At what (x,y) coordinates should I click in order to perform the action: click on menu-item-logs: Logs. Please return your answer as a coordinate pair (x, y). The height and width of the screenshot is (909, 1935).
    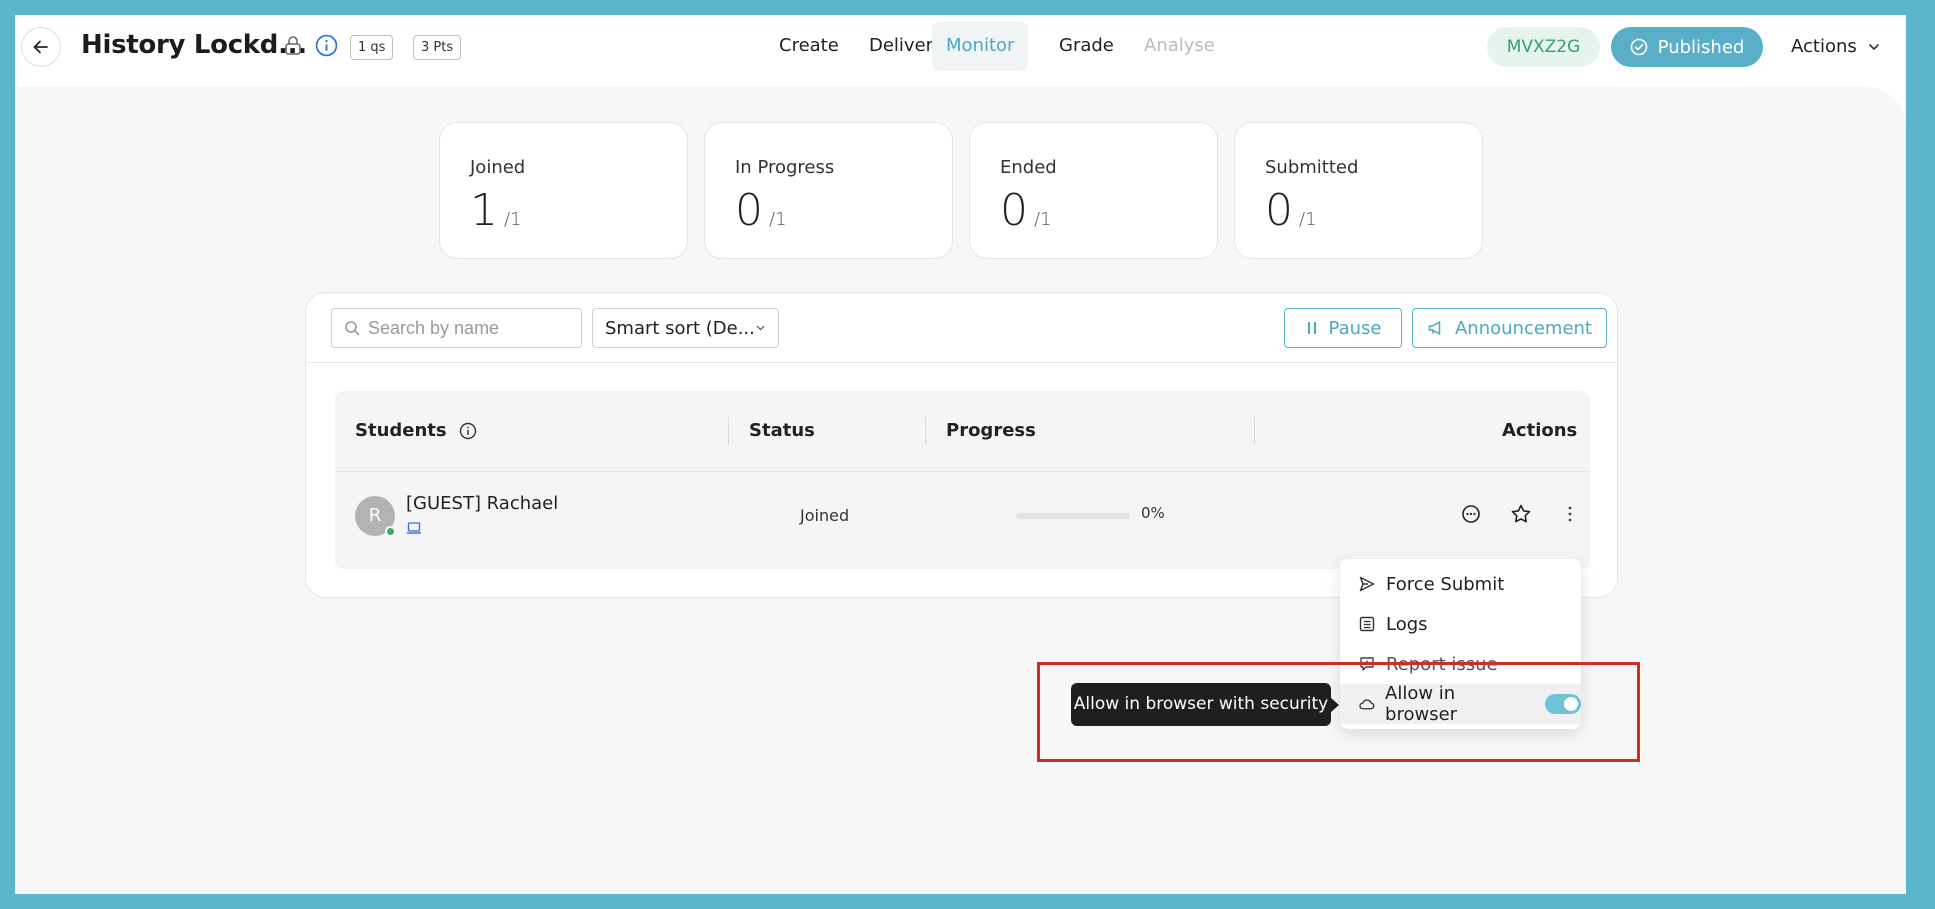
    Looking at the image, I should click on (1460, 624).